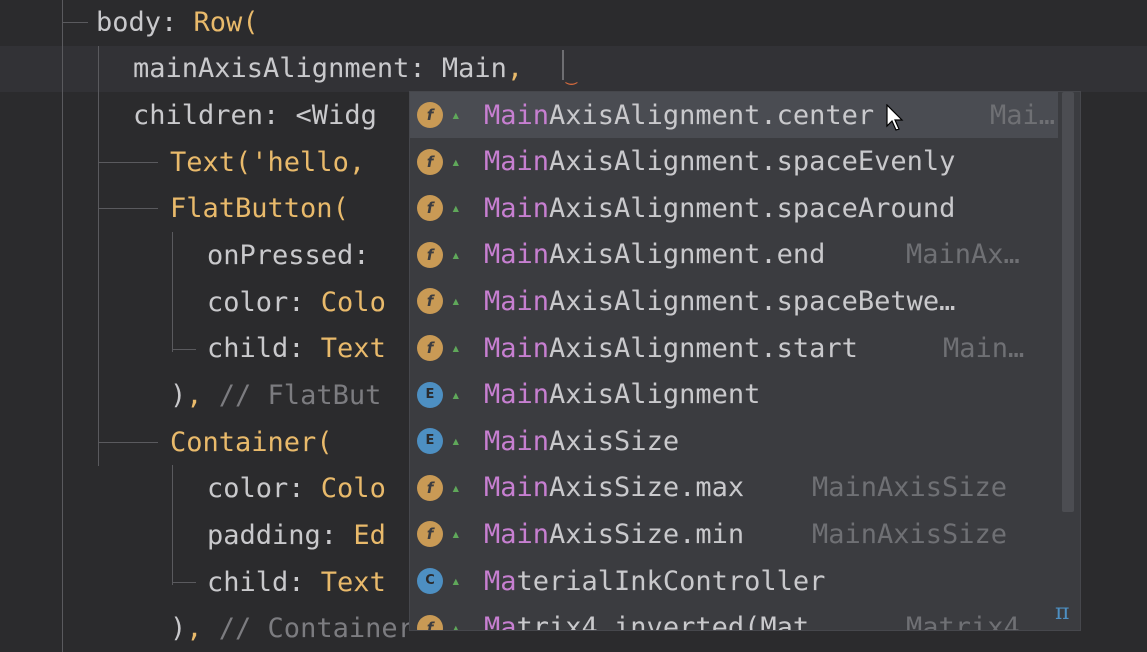  I want to click on completion-label: MainAxisSize, so click(582, 441).